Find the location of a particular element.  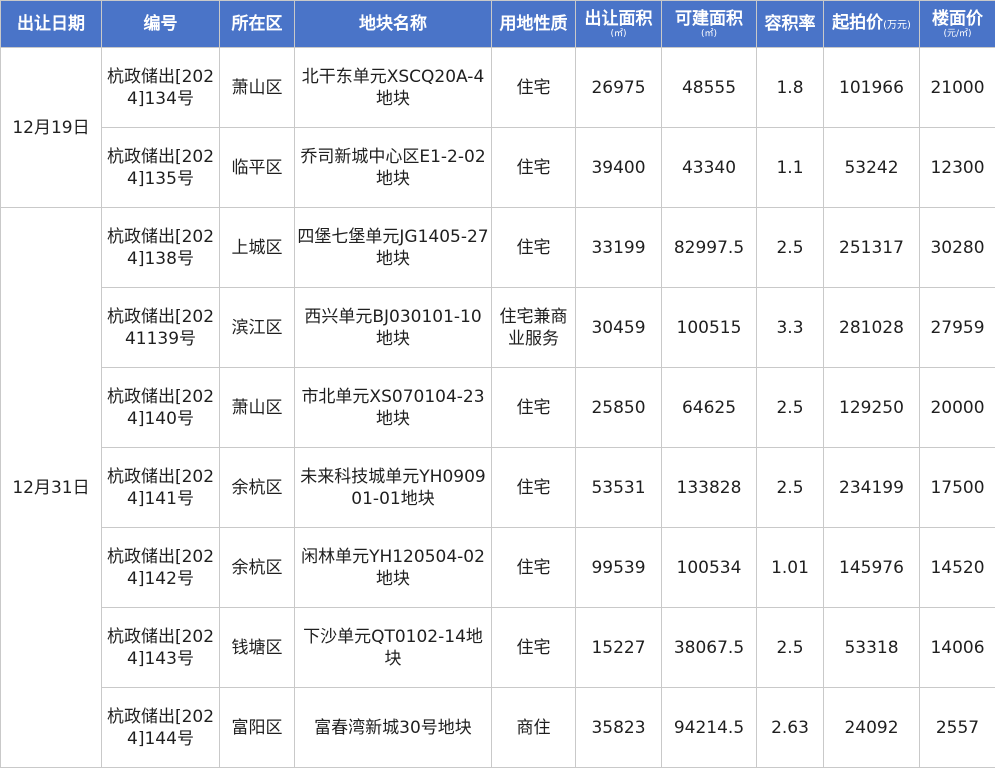

district-cell: 余杭区 is located at coordinates (257, 567).